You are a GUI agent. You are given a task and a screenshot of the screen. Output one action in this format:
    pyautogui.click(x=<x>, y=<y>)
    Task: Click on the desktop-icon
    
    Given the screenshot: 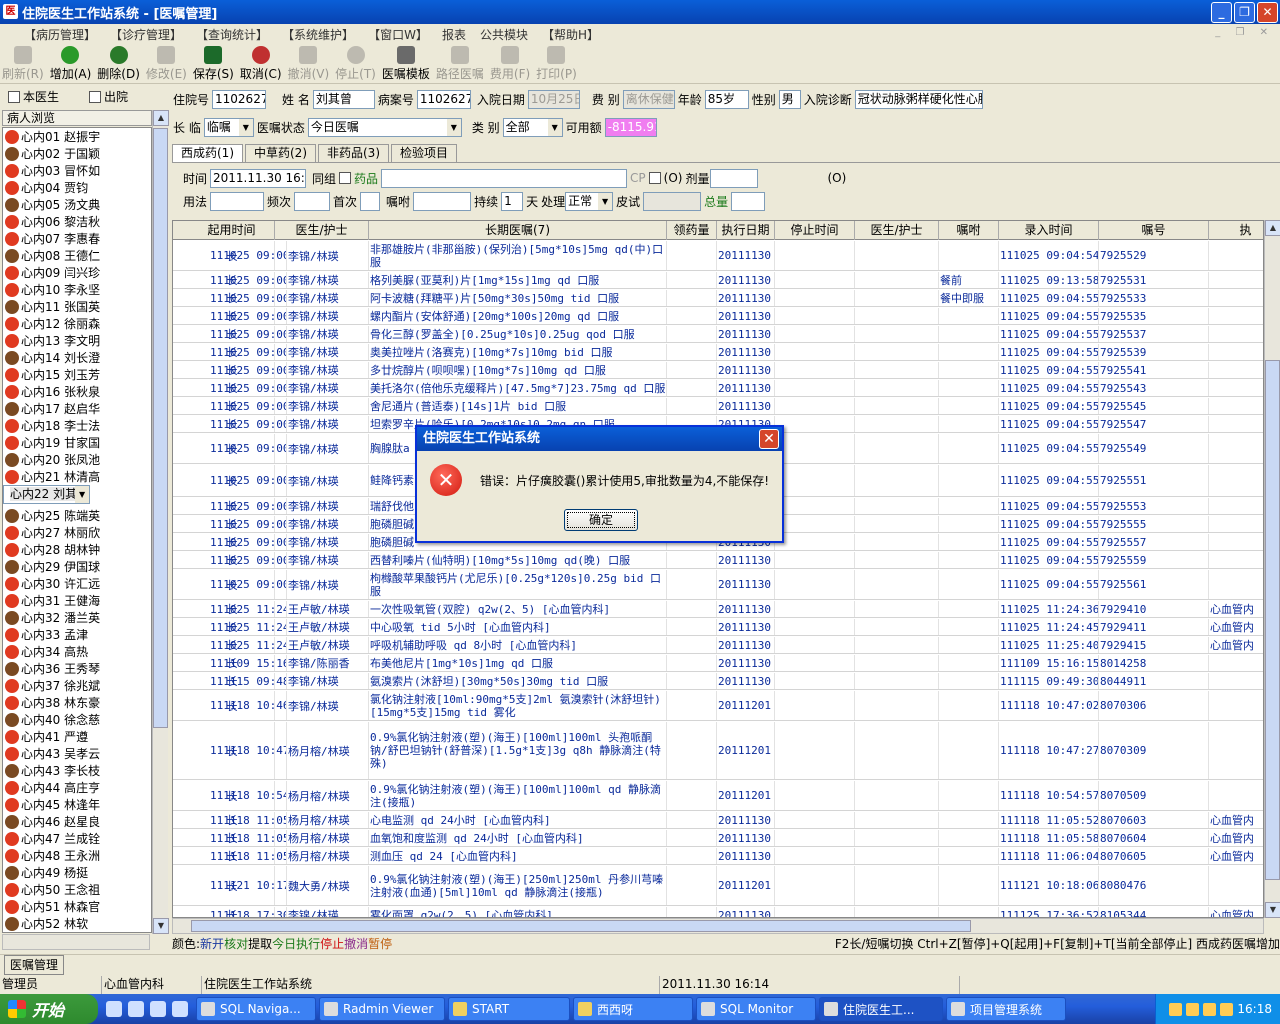 What is the action you would take?
    pyautogui.click(x=136, y=1009)
    